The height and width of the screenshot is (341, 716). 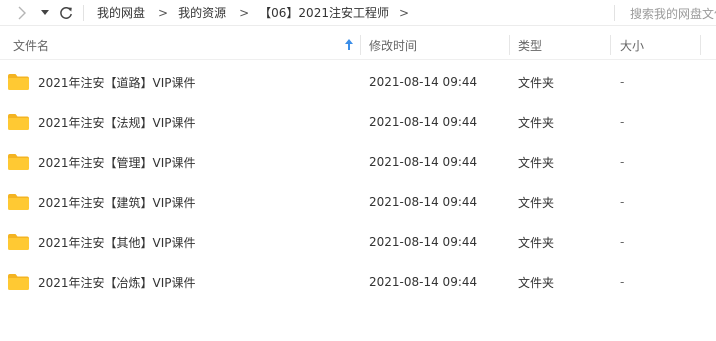 I want to click on breadcrumb: 我的网盘 > 我的资源 > 【06】2021注安工程师 >, so click(x=258, y=12).